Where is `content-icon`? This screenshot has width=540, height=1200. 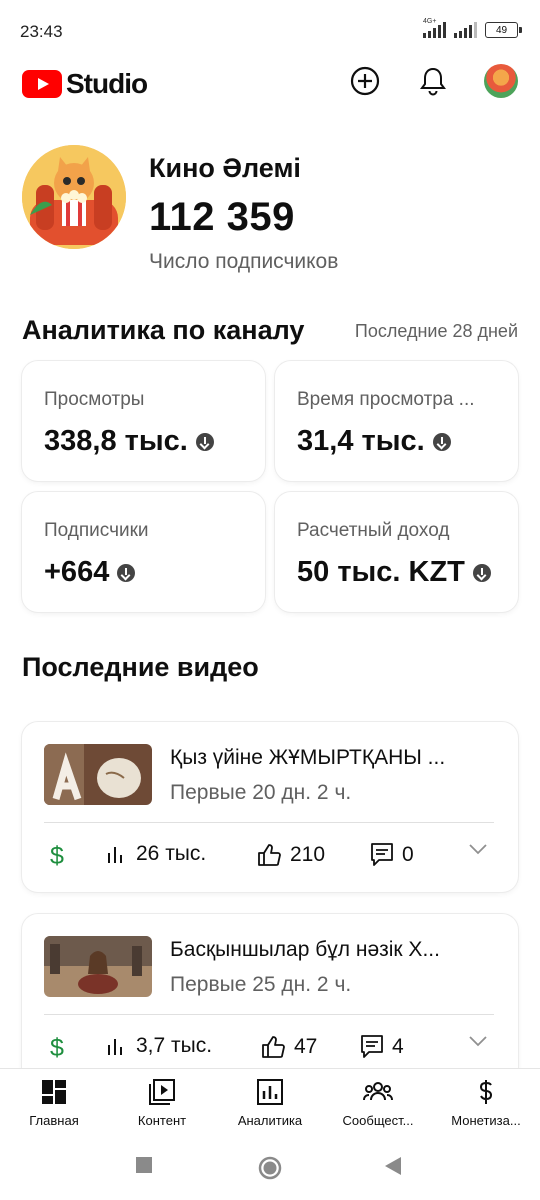
content-icon is located at coordinates (162, 1092).